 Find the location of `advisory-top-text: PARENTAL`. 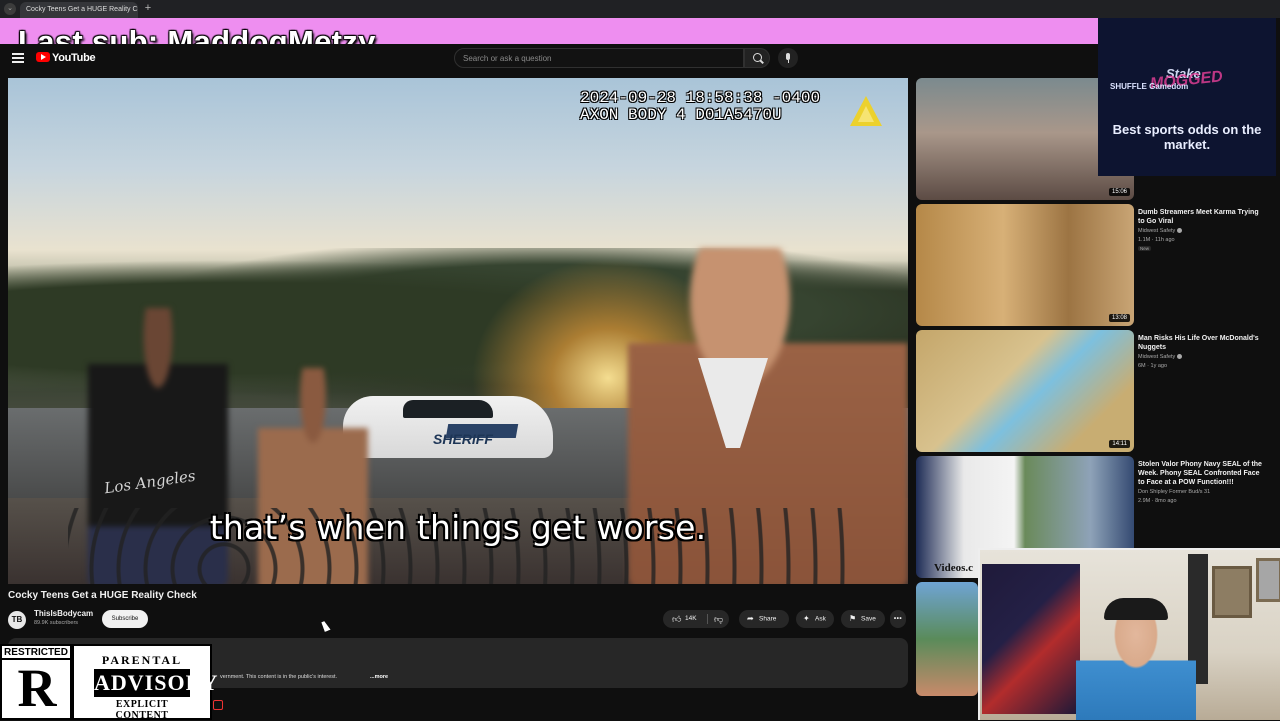

advisory-top-text: PARENTAL is located at coordinates (142, 660).